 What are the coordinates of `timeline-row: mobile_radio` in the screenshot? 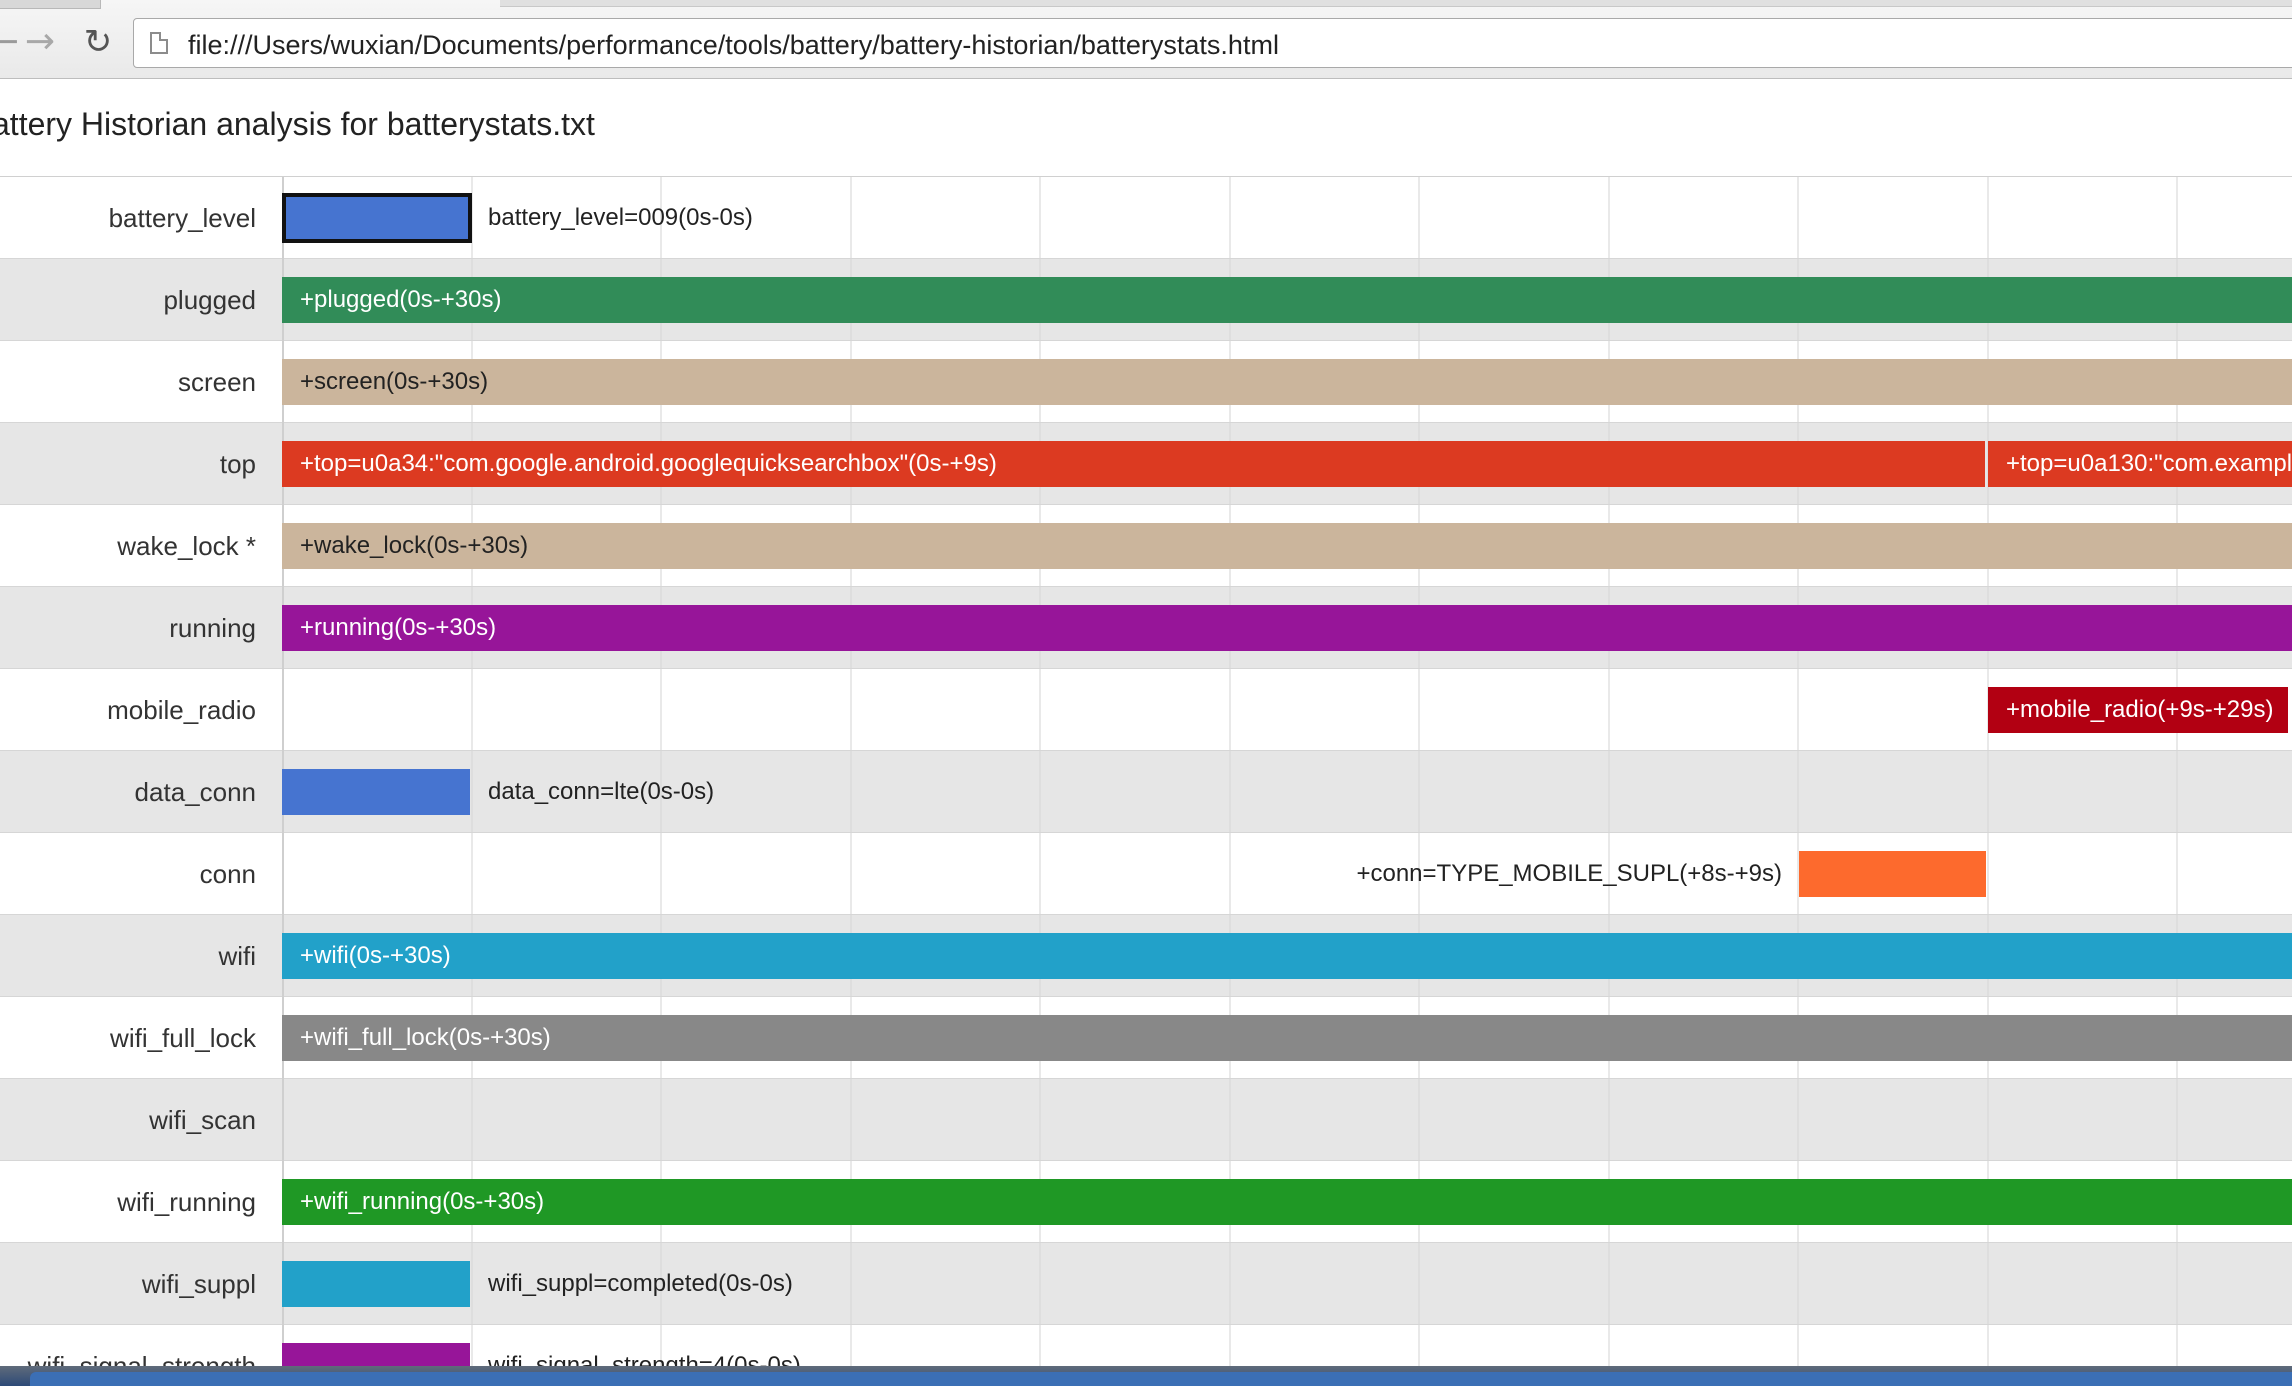 It's located at (1146, 710).